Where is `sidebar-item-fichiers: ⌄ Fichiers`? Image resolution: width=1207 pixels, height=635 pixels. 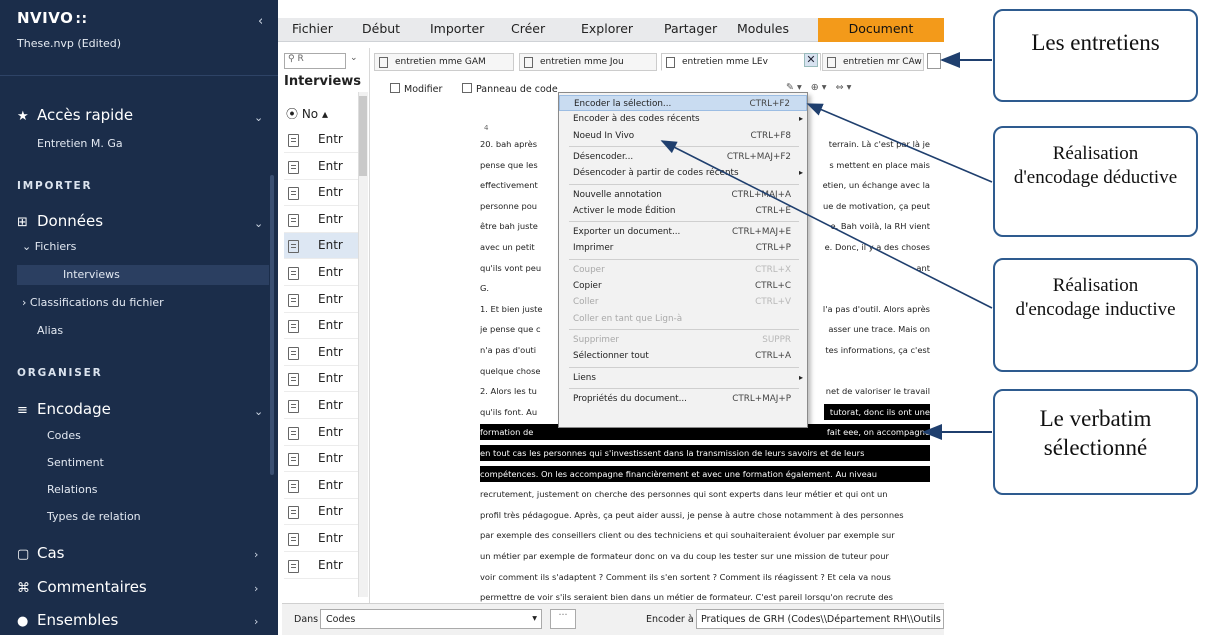
sidebar-item-fichiers: ⌄ Fichiers is located at coordinates (49, 246).